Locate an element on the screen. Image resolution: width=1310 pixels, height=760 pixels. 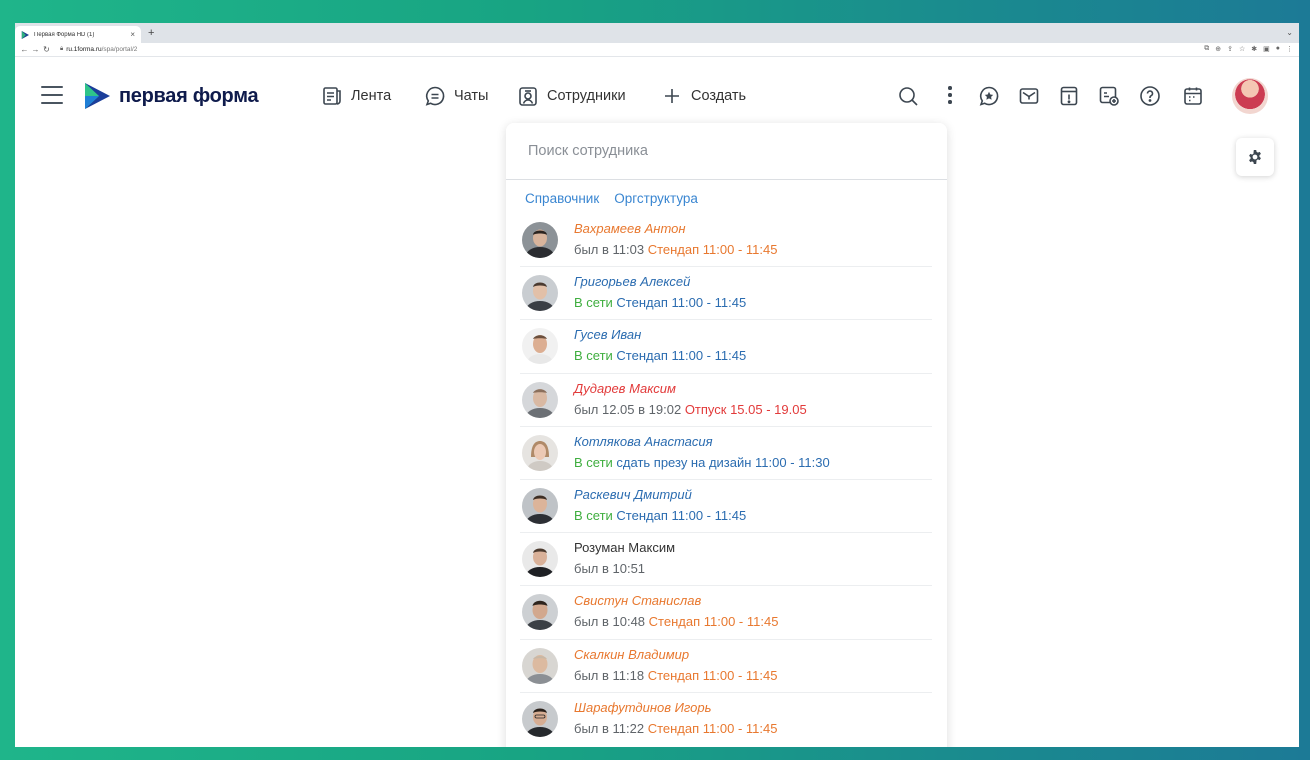
settings-gear-icon is located at coordinates (1255, 157).